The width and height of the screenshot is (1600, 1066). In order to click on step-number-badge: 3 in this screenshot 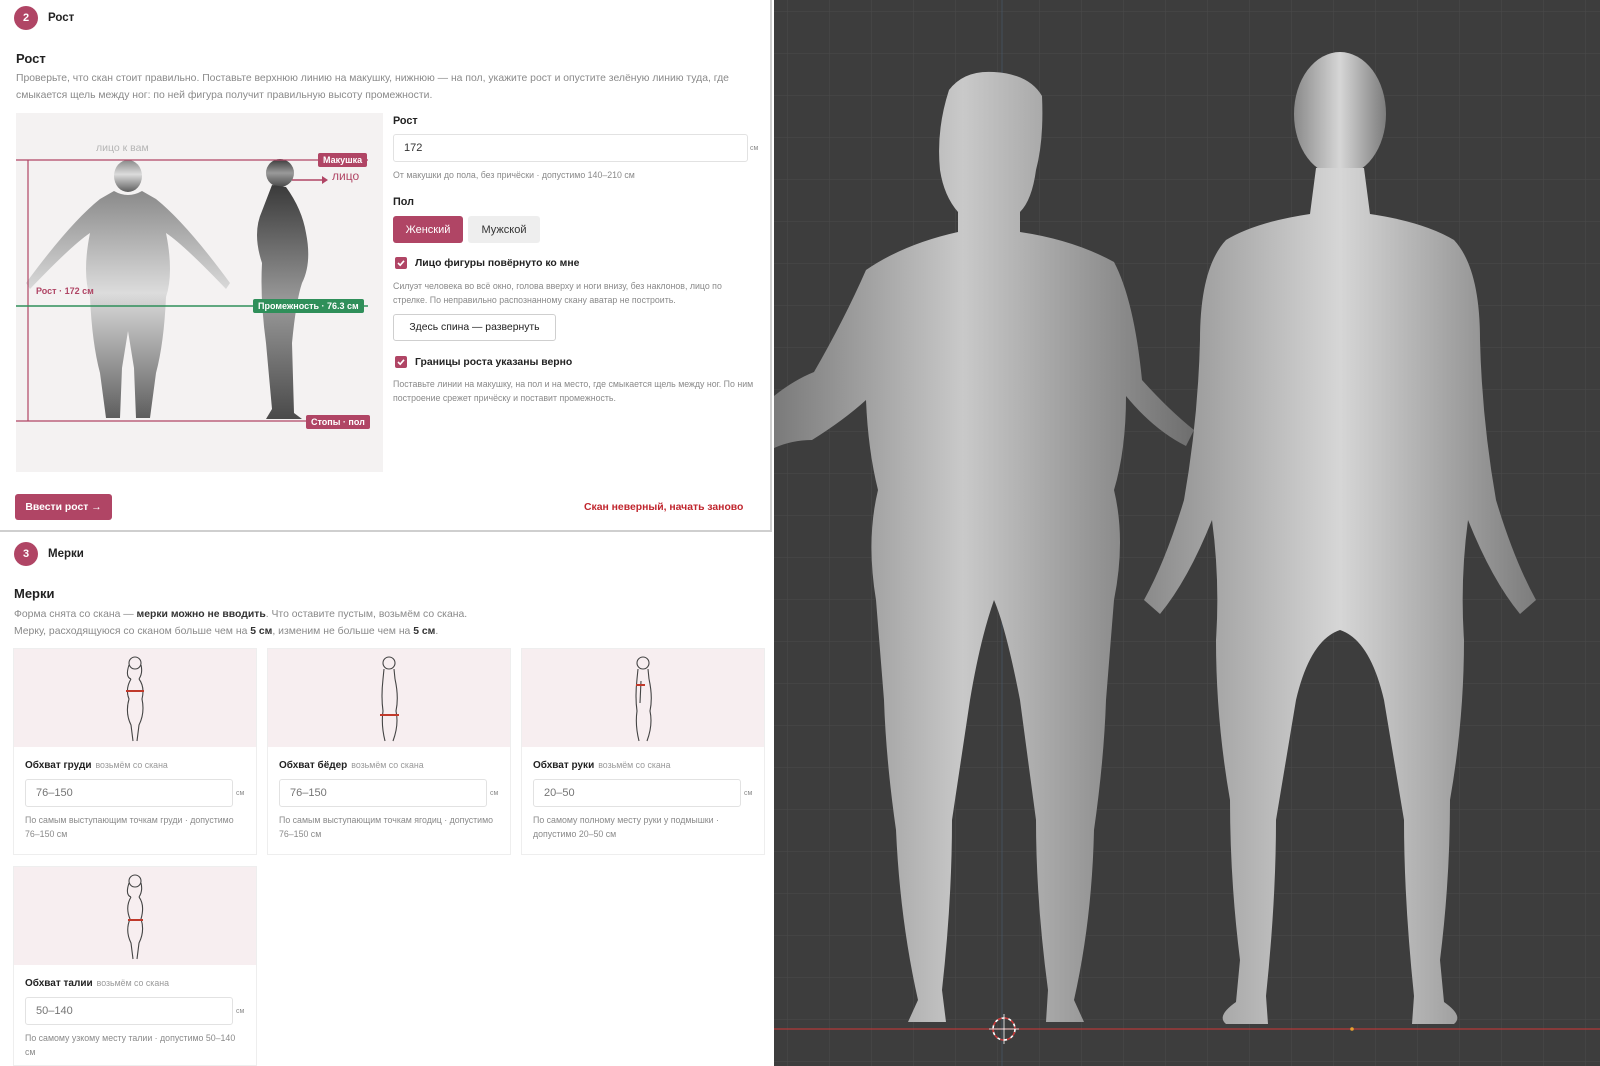, I will do `click(26, 554)`.